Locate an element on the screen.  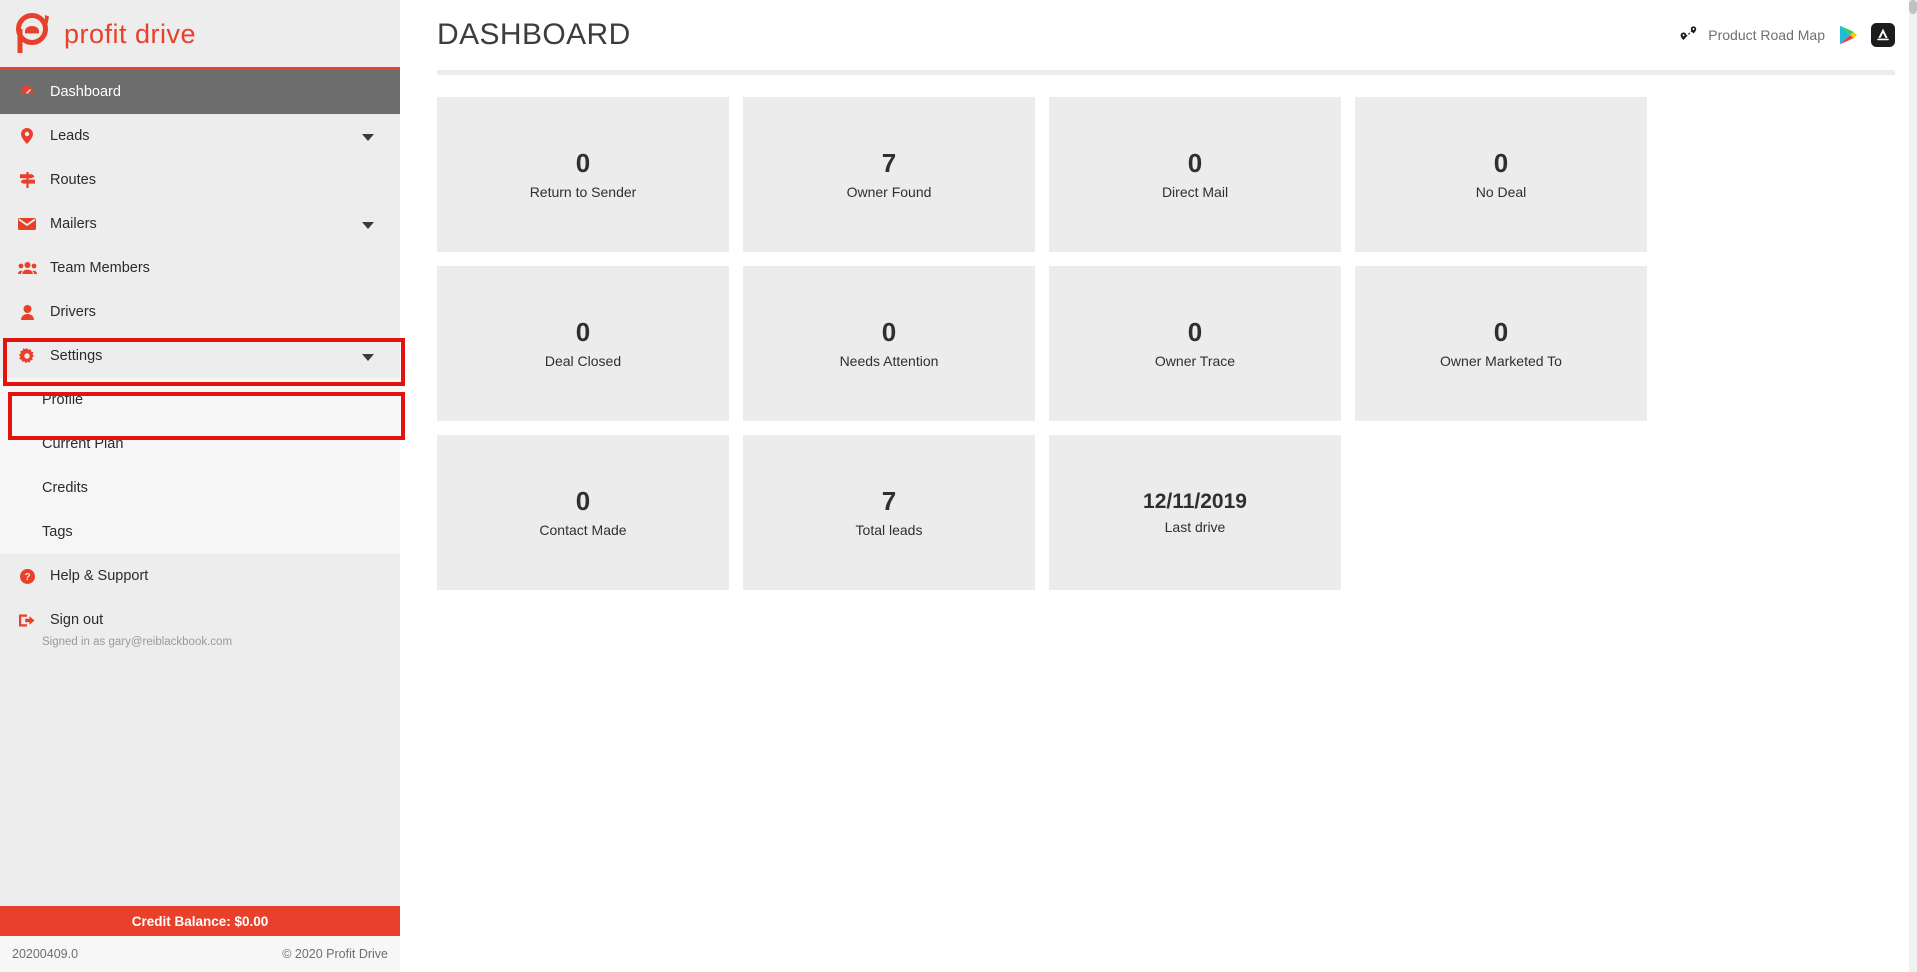
stat-label: No Deal is located at coordinates (1501, 191).